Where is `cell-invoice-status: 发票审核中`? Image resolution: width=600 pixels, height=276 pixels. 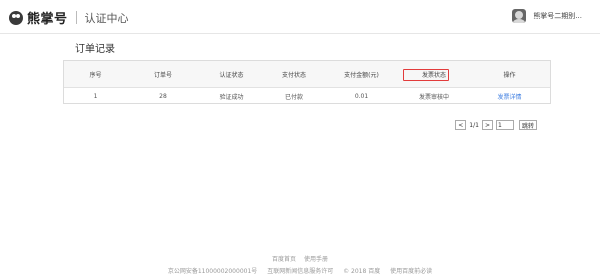
cell-invoice-status: 发票审核中 is located at coordinates (433, 97).